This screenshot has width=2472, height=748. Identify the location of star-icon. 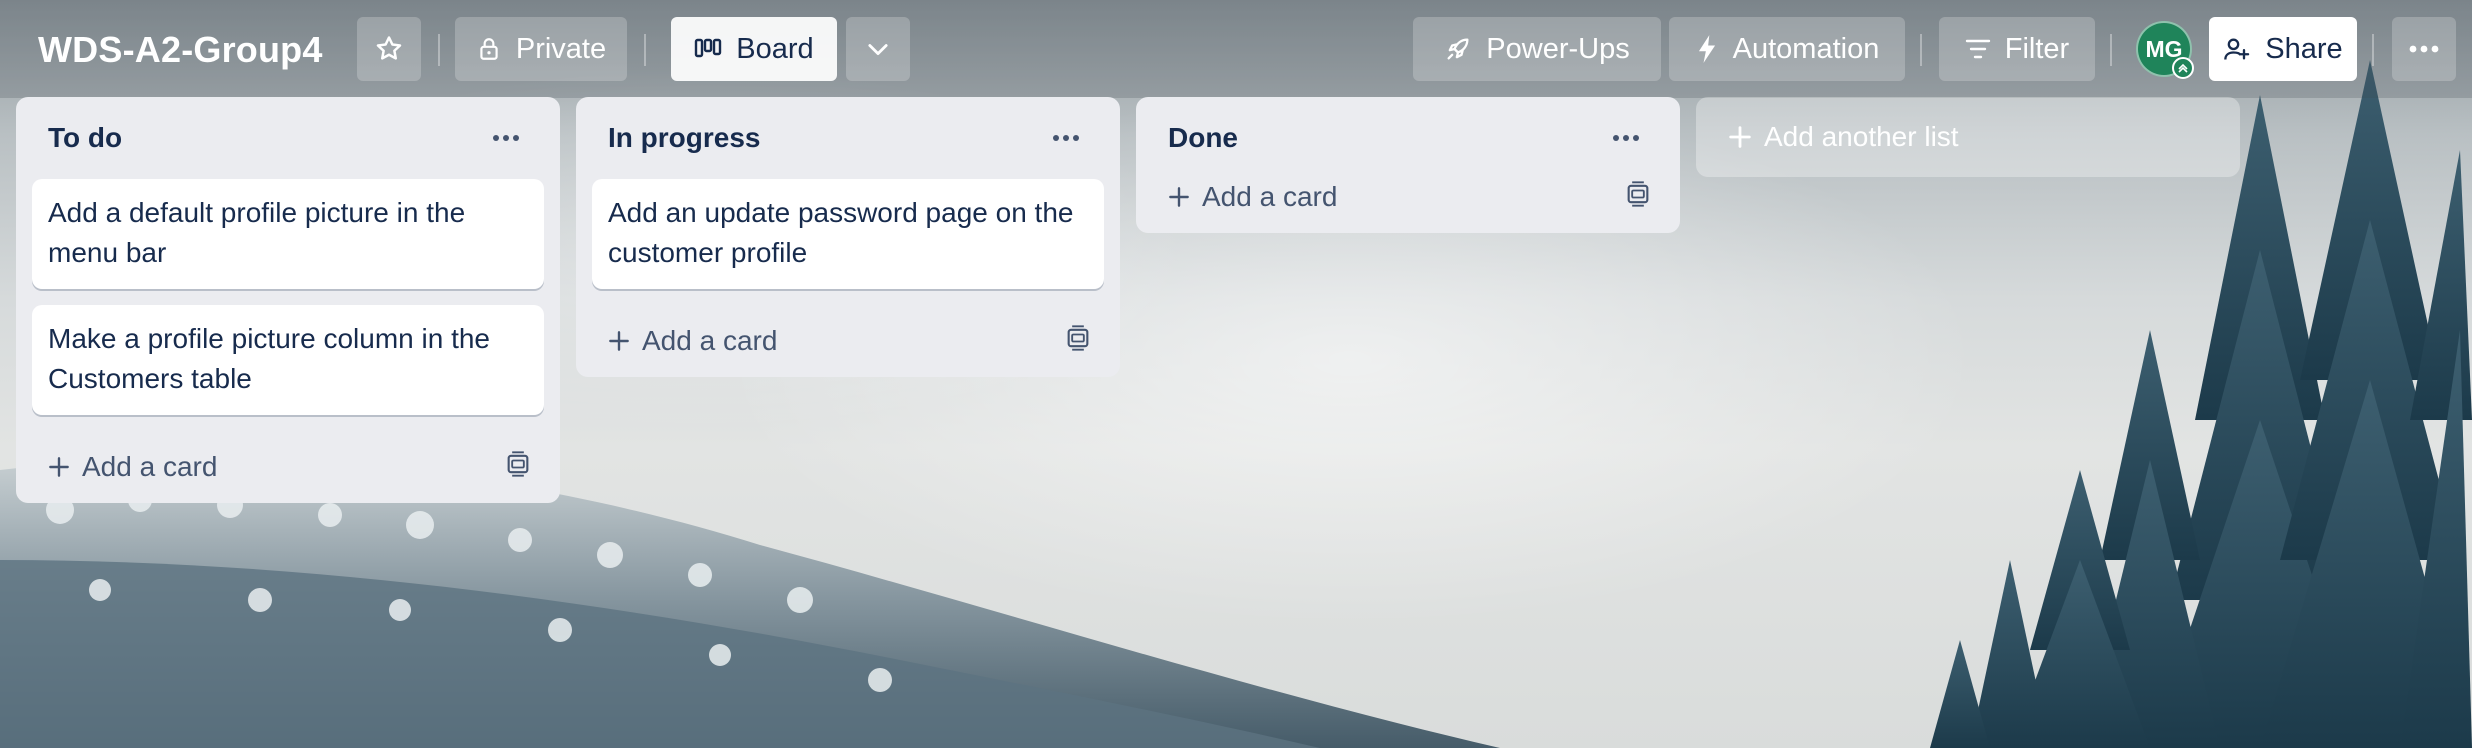
(389, 49).